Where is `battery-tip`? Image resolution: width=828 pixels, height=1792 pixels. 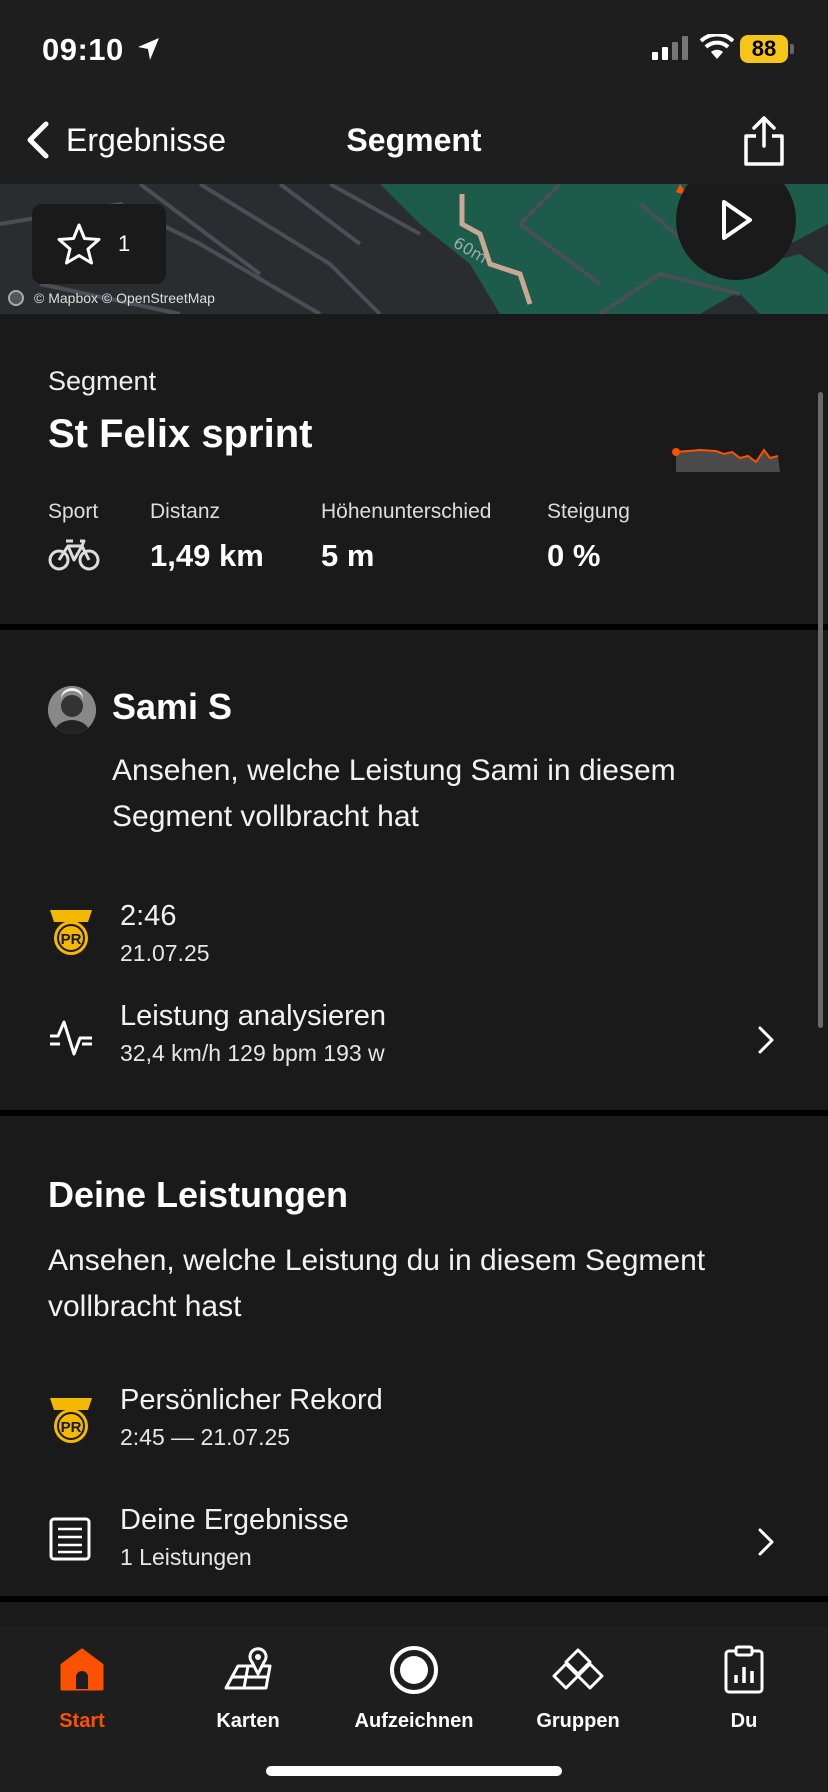 battery-tip is located at coordinates (792, 49).